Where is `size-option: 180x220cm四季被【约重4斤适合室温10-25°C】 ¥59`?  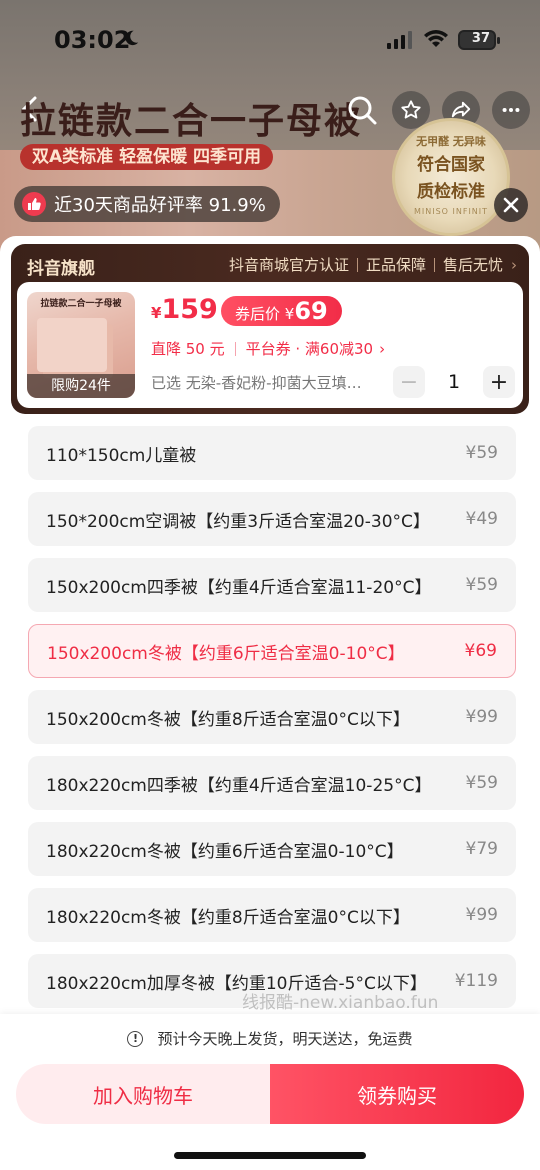
size-option: 180x220cm四季被【约重4斤适合室温10-25°C】 ¥59 is located at coordinates (272, 783).